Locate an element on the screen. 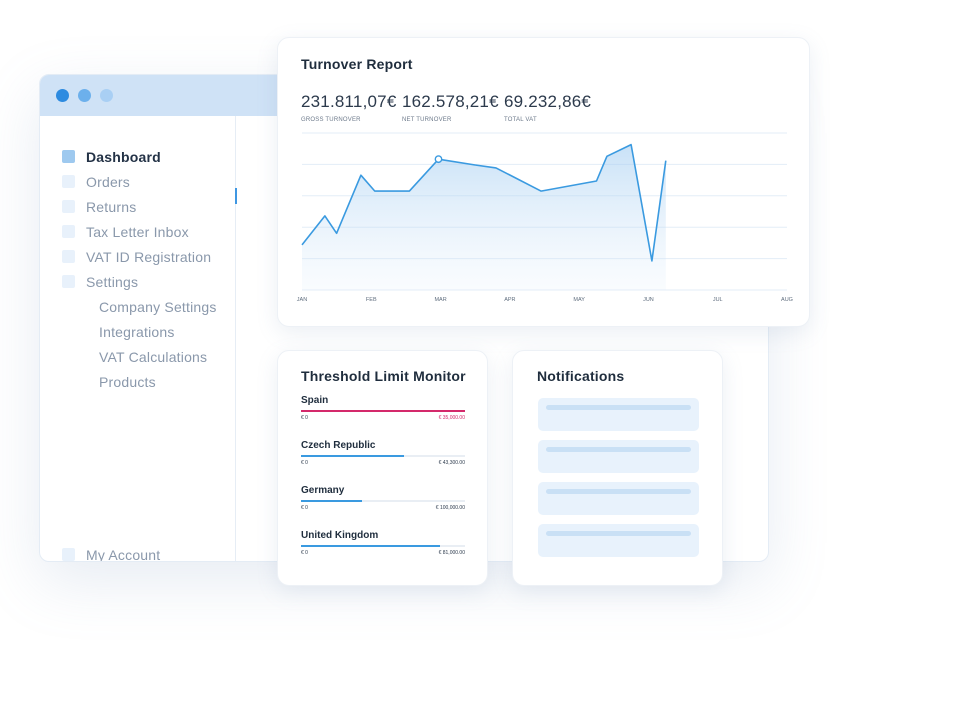 The width and height of the screenshot is (960, 711). sidebar-item-label: Integrations is located at coordinates (137, 331).